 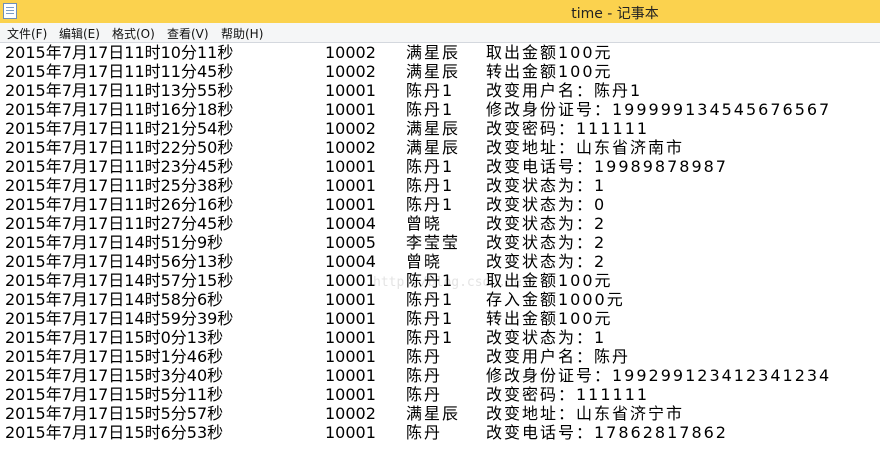 What do you see at coordinates (585, 413) in the screenshot?
I see `action-text: 改变地址：山东省济宁市` at bounding box center [585, 413].